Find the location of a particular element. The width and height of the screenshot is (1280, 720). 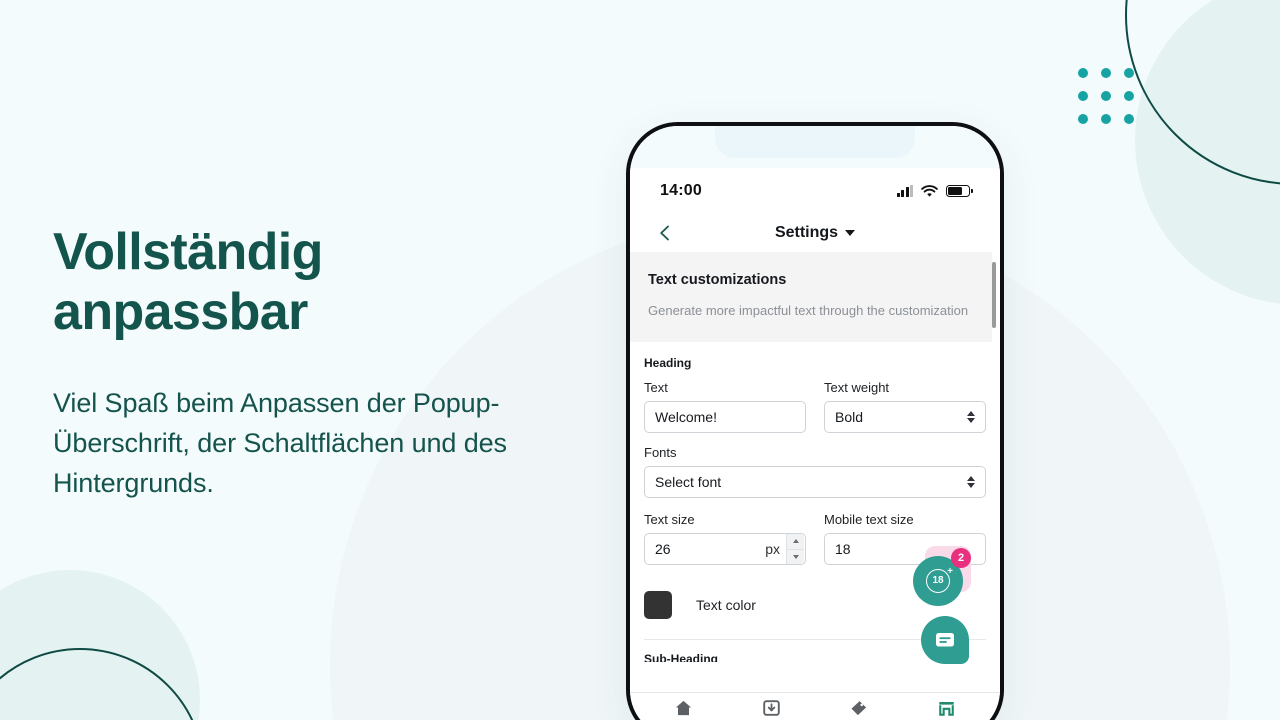

phone-notch is located at coordinates (815, 142).